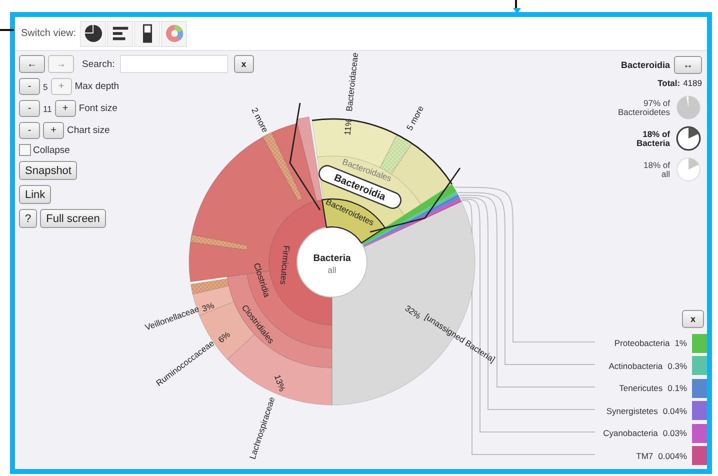  I want to click on legend-name: Synergistetes, so click(632, 411).